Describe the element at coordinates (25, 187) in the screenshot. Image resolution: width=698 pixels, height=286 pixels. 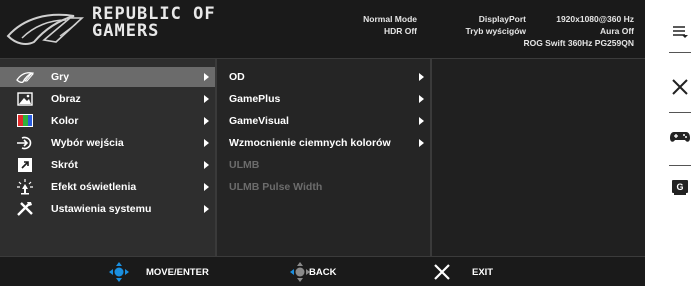
I see `lighting-icon` at that location.